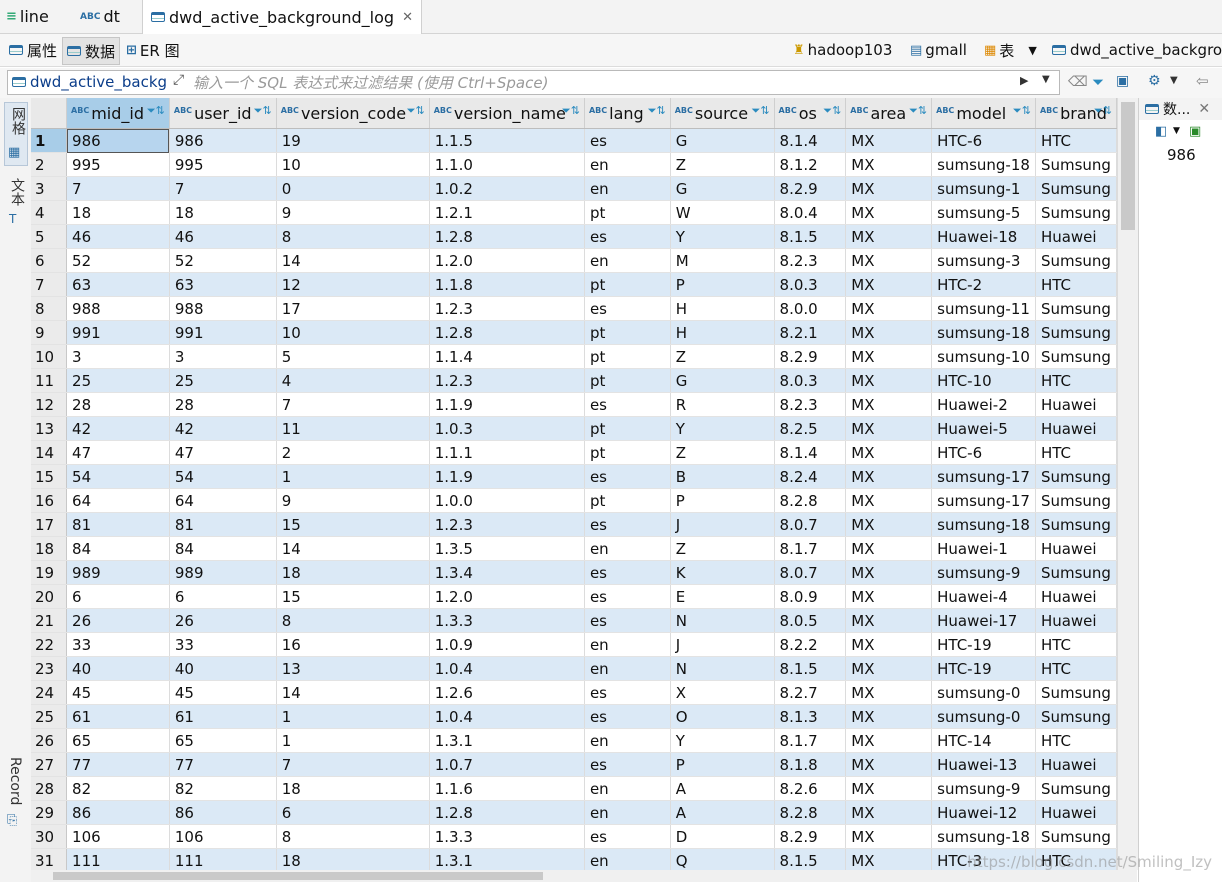 This screenshot has height=882, width=1222. What do you see at coordinates (223, 113) in the screenshot?
I see `column-header-user-id: ABC user_id ⏷⇅` at bounding box center [223, 113].